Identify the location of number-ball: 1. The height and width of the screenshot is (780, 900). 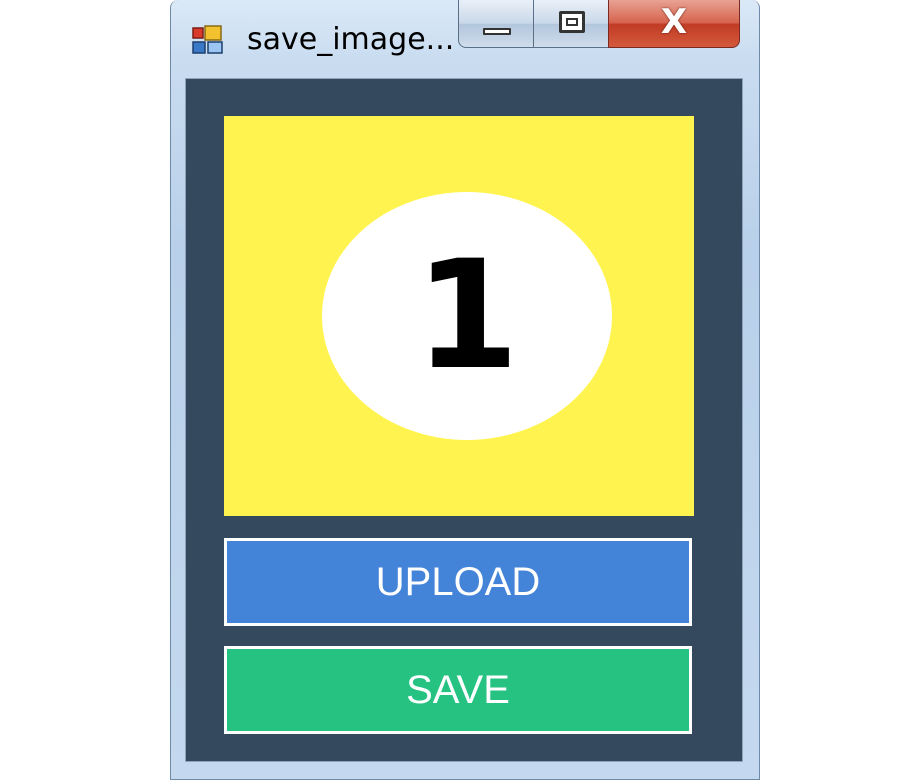
(467, 316).